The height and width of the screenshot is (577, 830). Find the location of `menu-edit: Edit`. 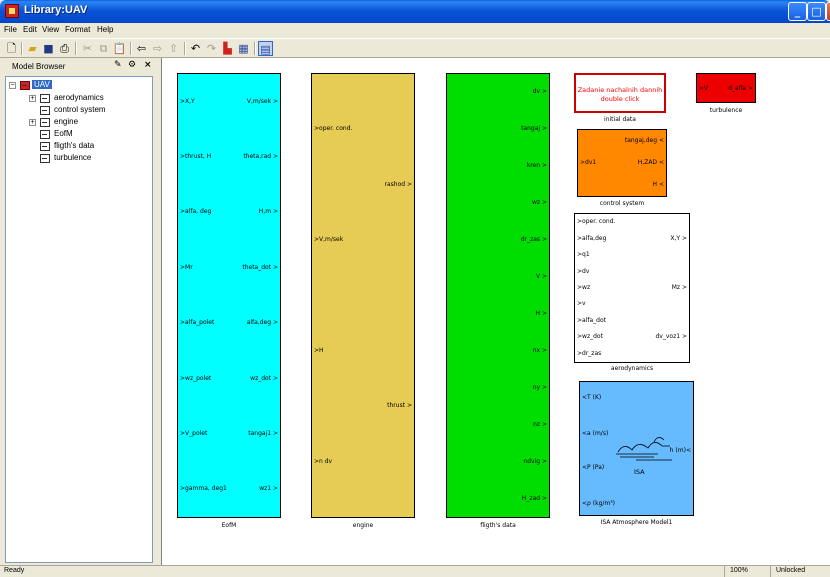

menu-edit: Edit is located at coordinates (30, 29).